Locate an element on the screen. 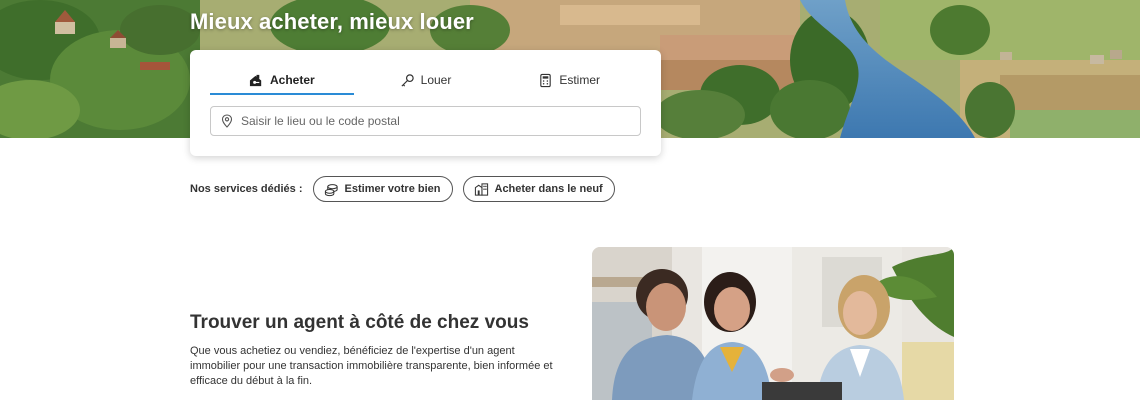 This screenshot has height=400, width=1140. calculator-icon is located at coordinates (546, 80).